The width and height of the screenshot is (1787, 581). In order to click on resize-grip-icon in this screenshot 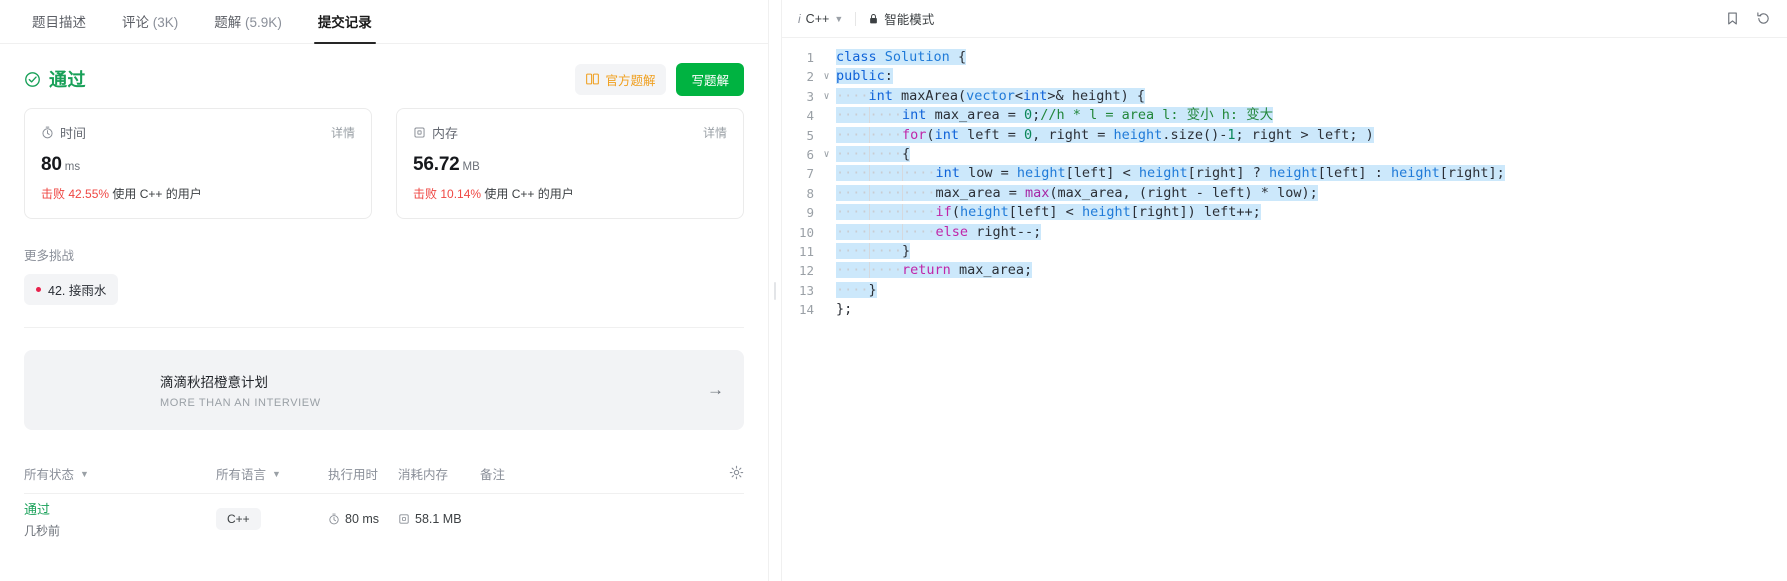, I will do `click(775, 290)`.